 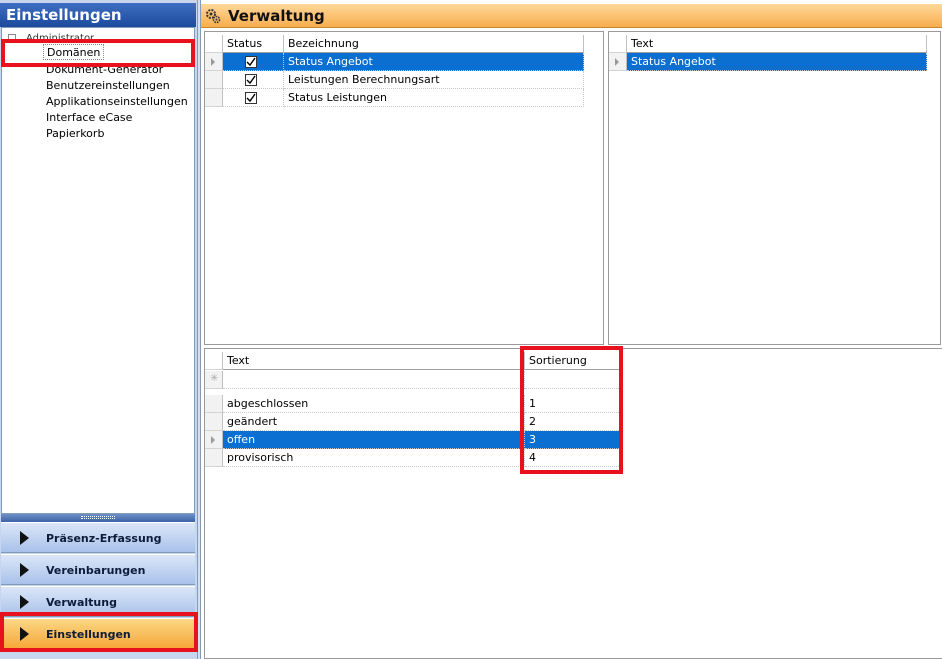 I want to click on nav-label: Einstellungen, so click(x=88, y=634).